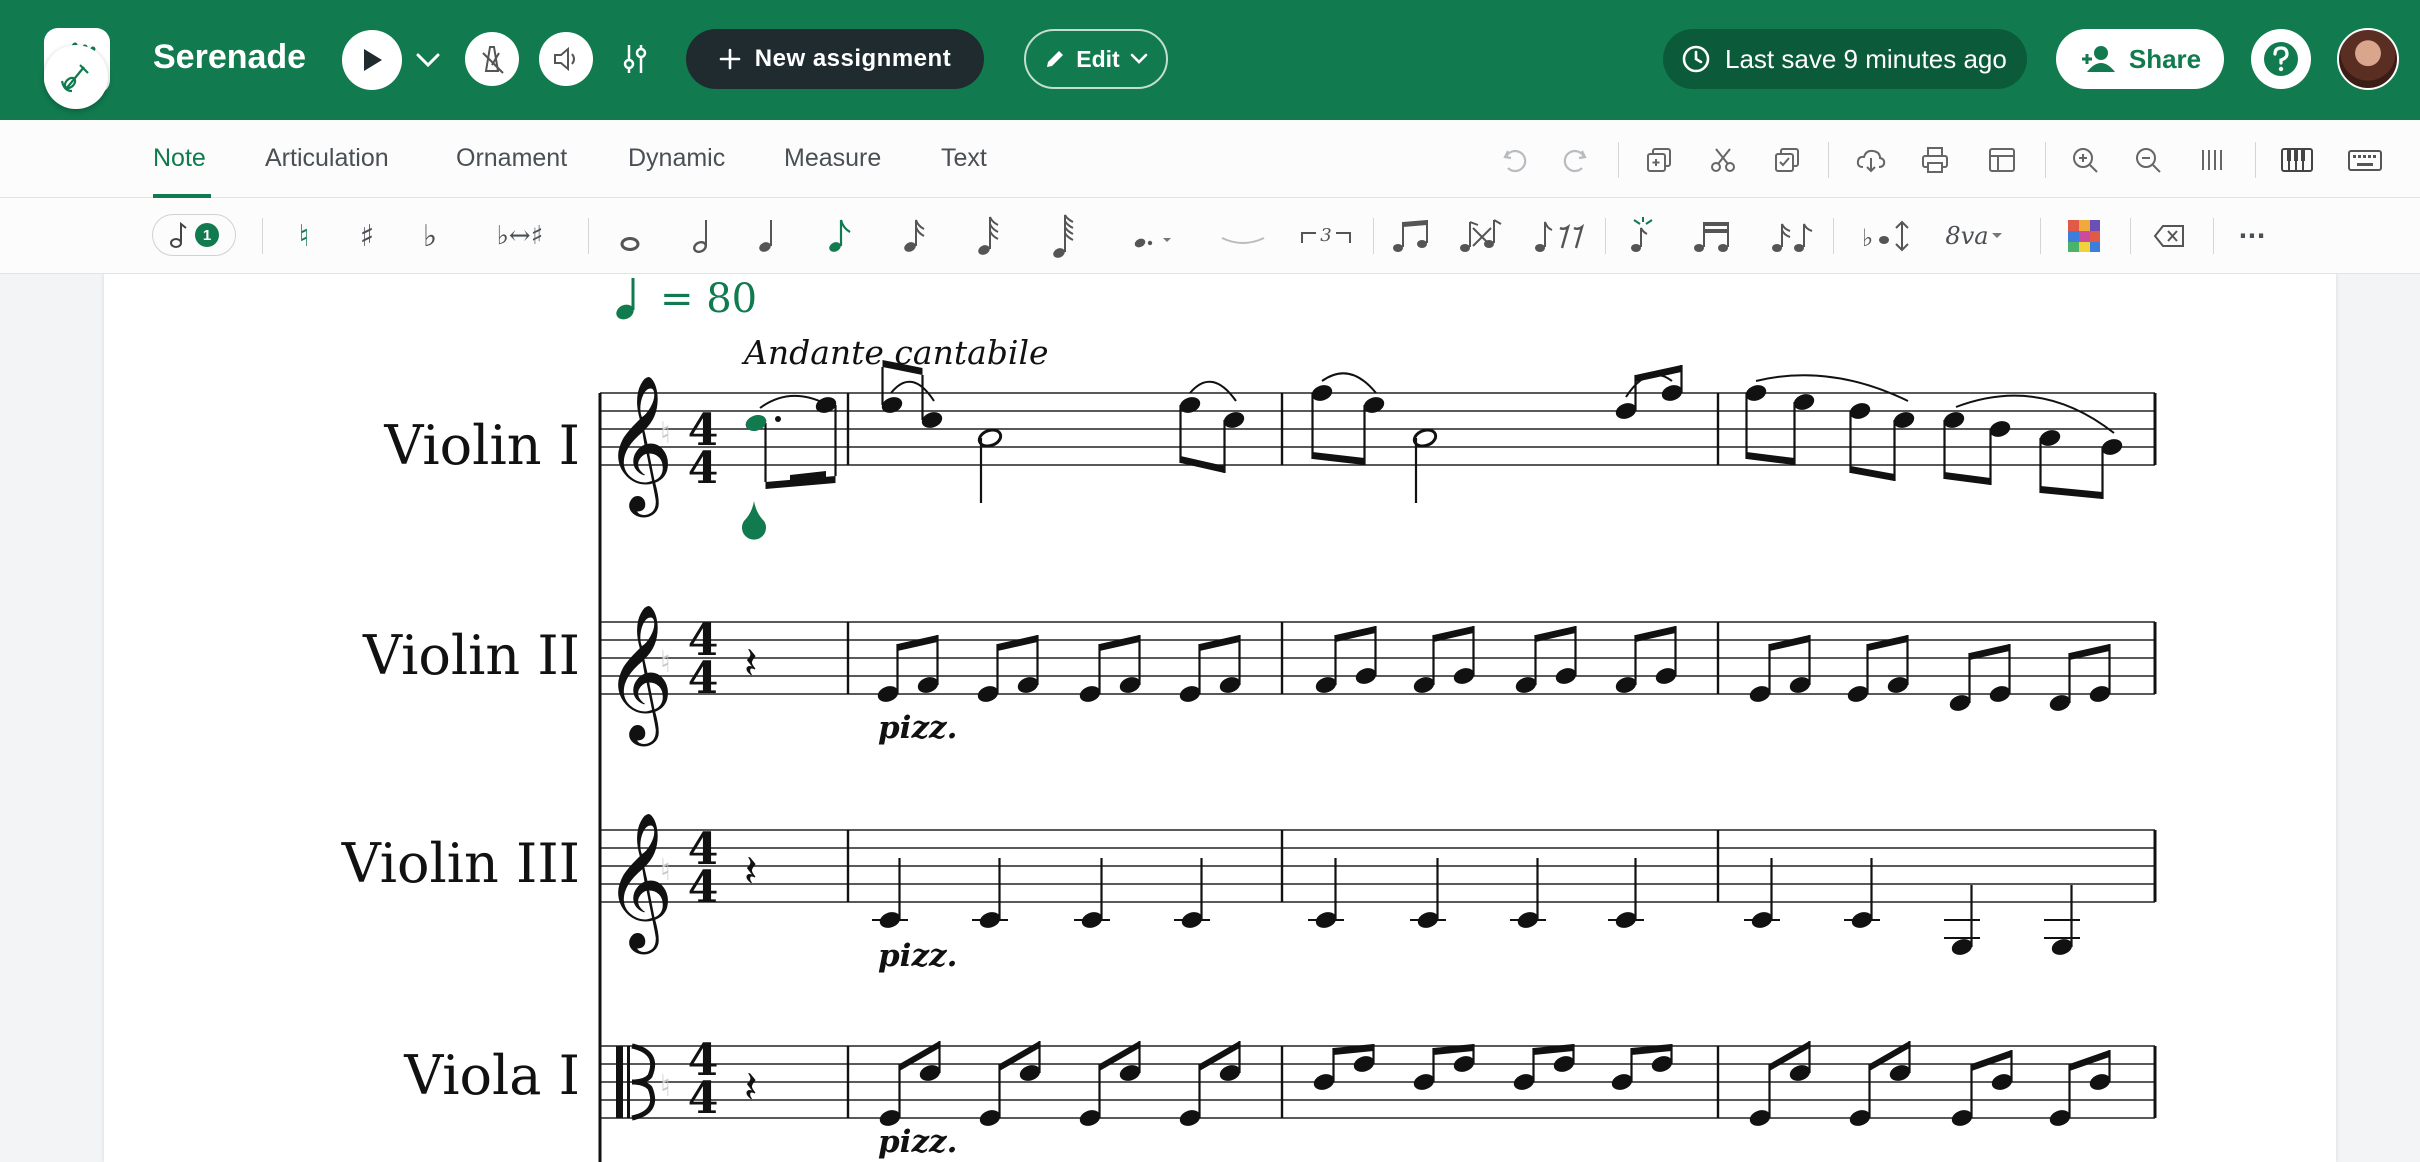 This screenshot has height=1162, width=2420. I want to click on unbeam-icon, so click(1481, 235).